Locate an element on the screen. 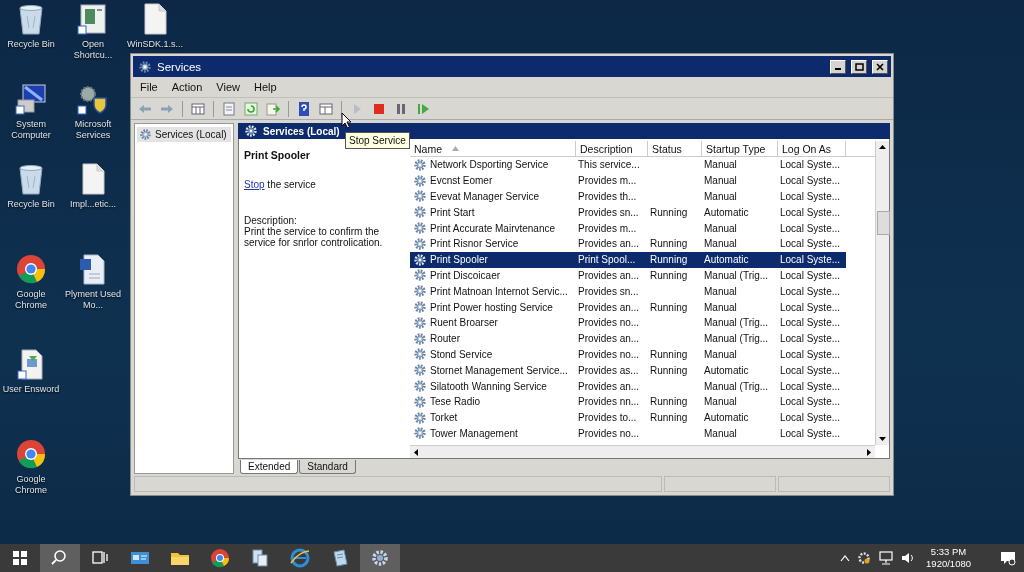 The width and height of the screenshot is (1024, 572). documents-icon is located at coordinates (260, 558).